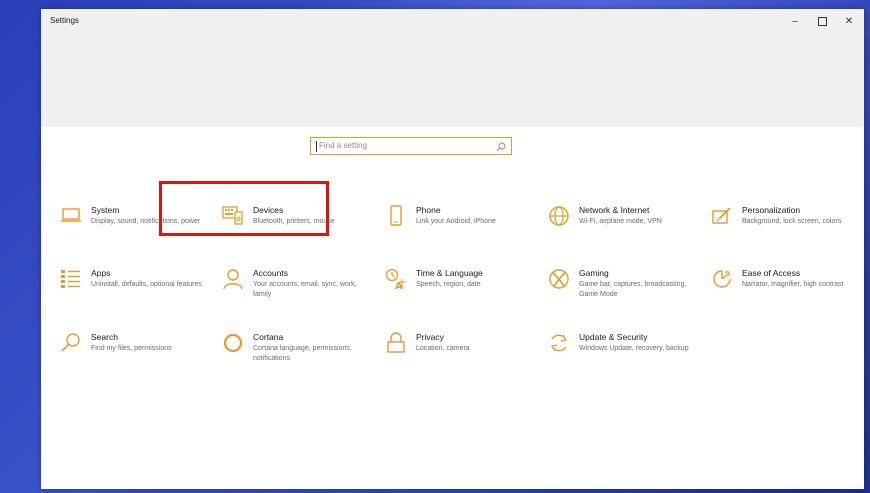 The image size is (870, 493). What do you see at coordinates (795, 21) in the screenshot?
I see `minimize-button: –` at bounding box center [795, 21].